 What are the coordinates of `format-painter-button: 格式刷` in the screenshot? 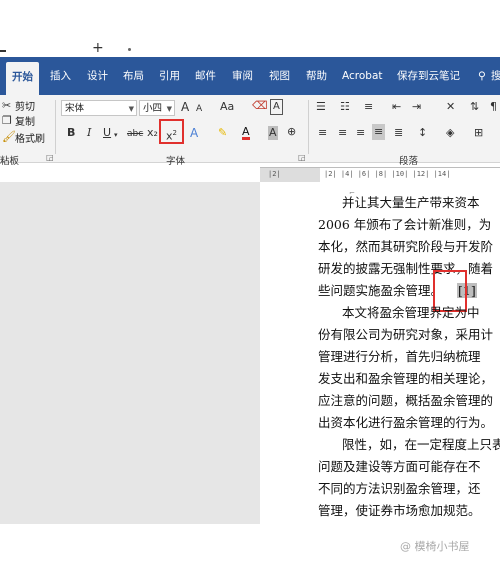 It's located at (30, 137).